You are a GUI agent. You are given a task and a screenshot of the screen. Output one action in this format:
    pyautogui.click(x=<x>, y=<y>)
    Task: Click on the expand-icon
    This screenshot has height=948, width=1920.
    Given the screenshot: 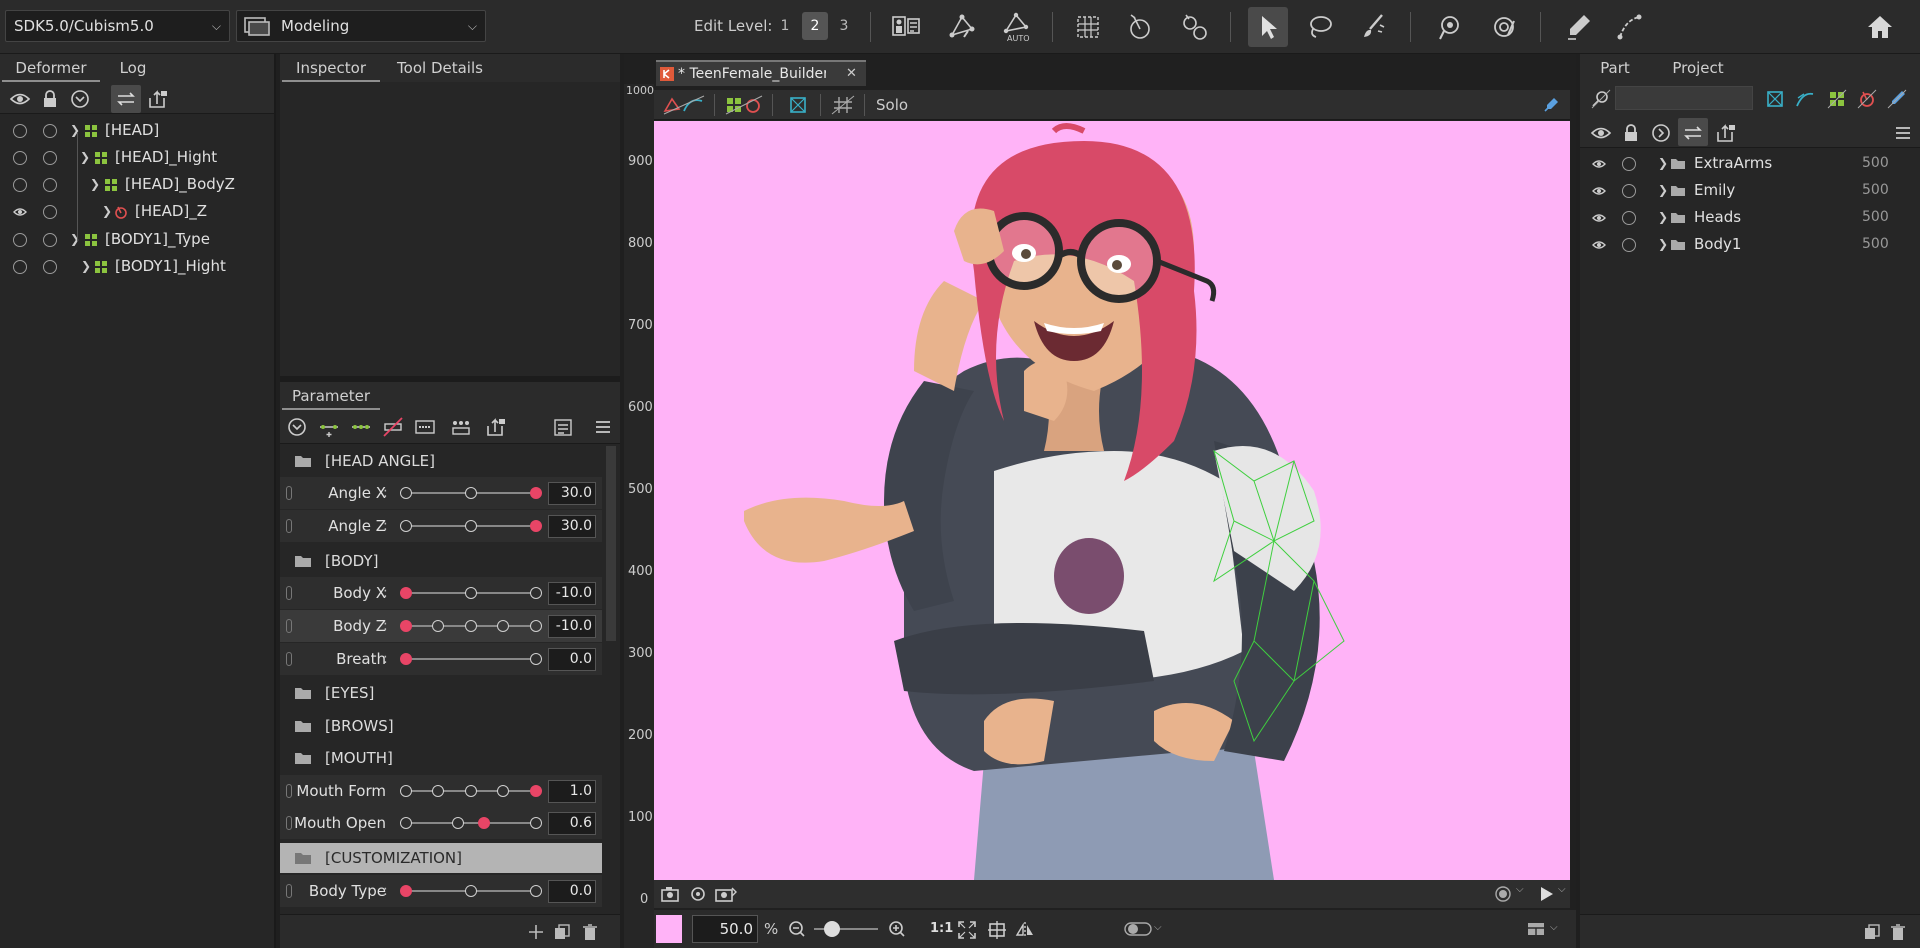 What is the action you would take?
    pyautogui.click(x=1661, y=133)
    